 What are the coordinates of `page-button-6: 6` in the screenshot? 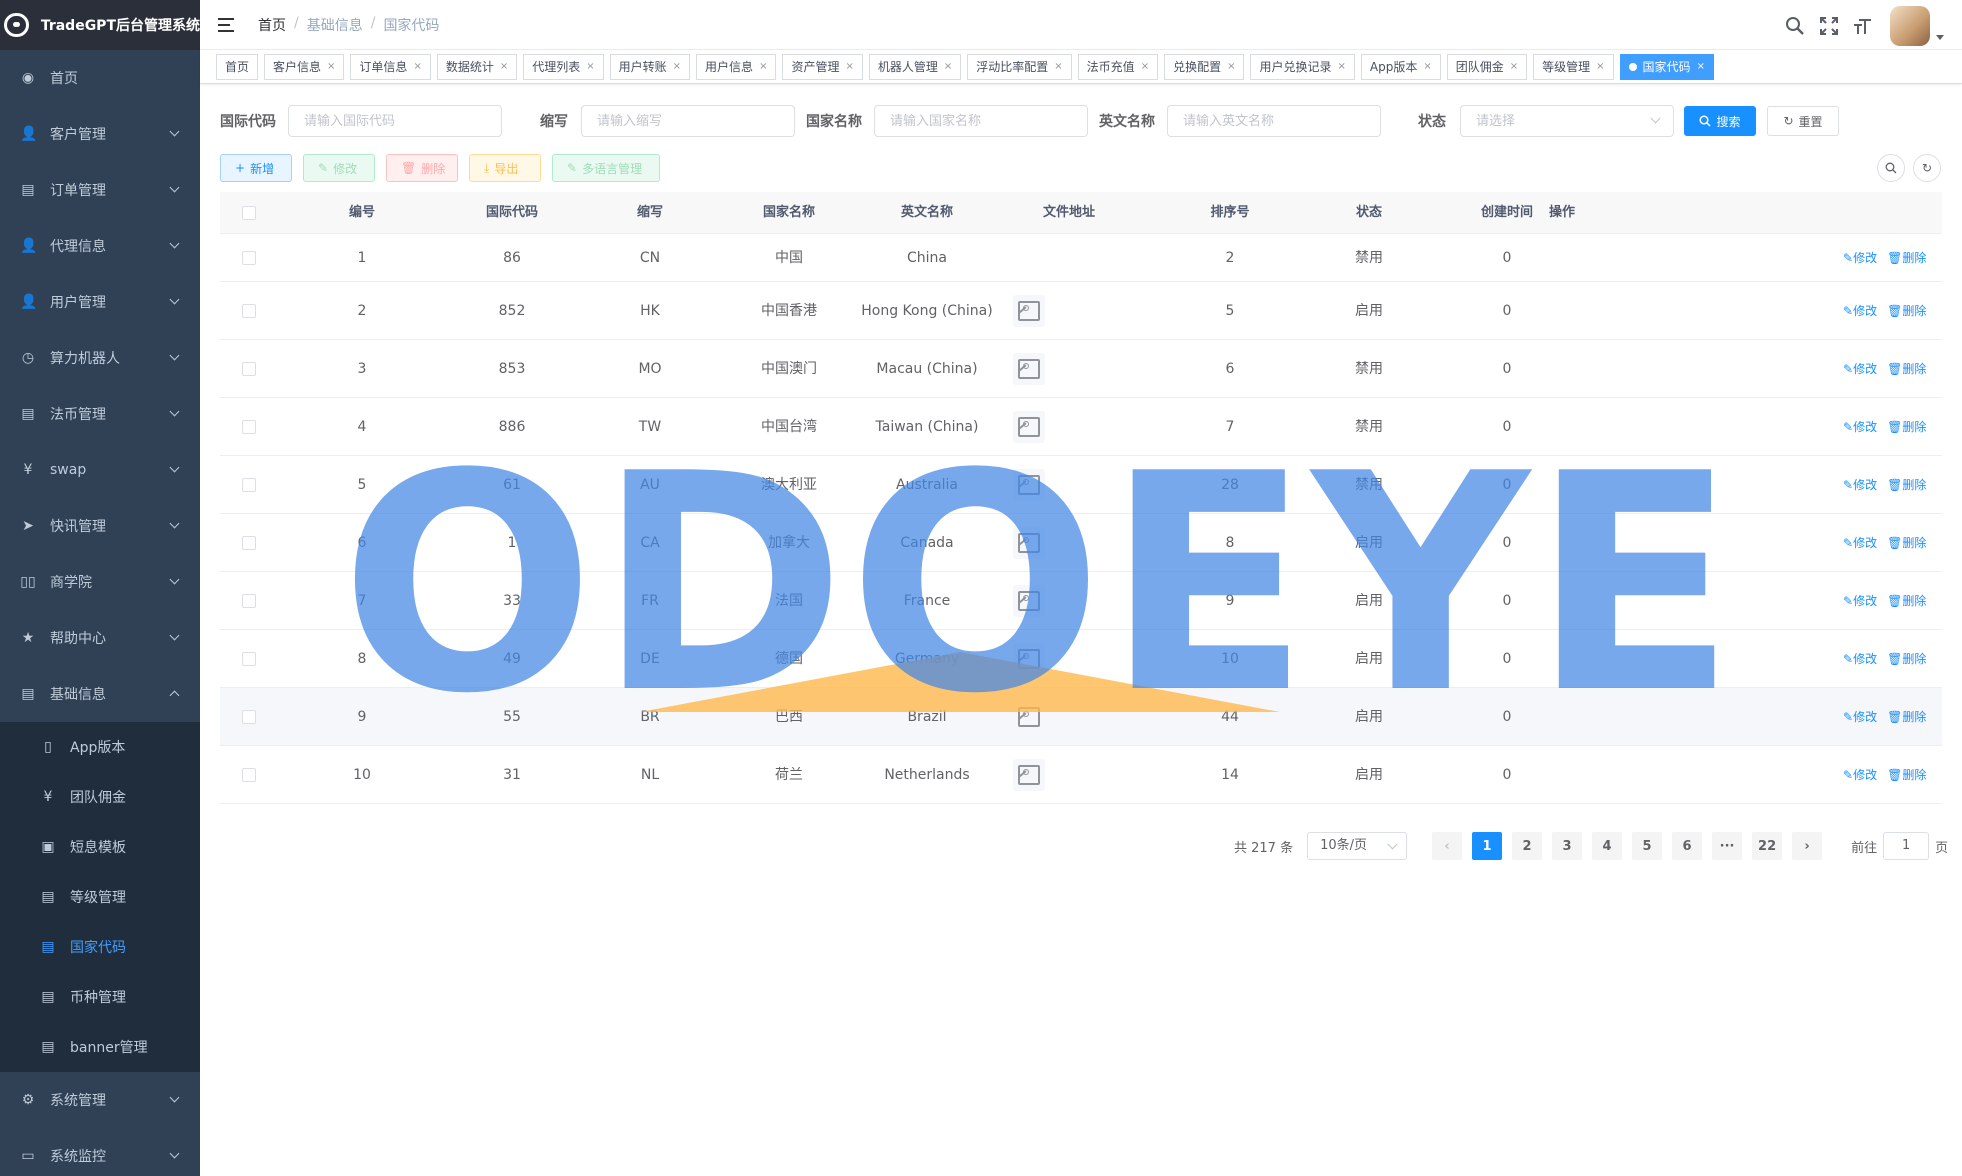 It's located at (1687, 846).